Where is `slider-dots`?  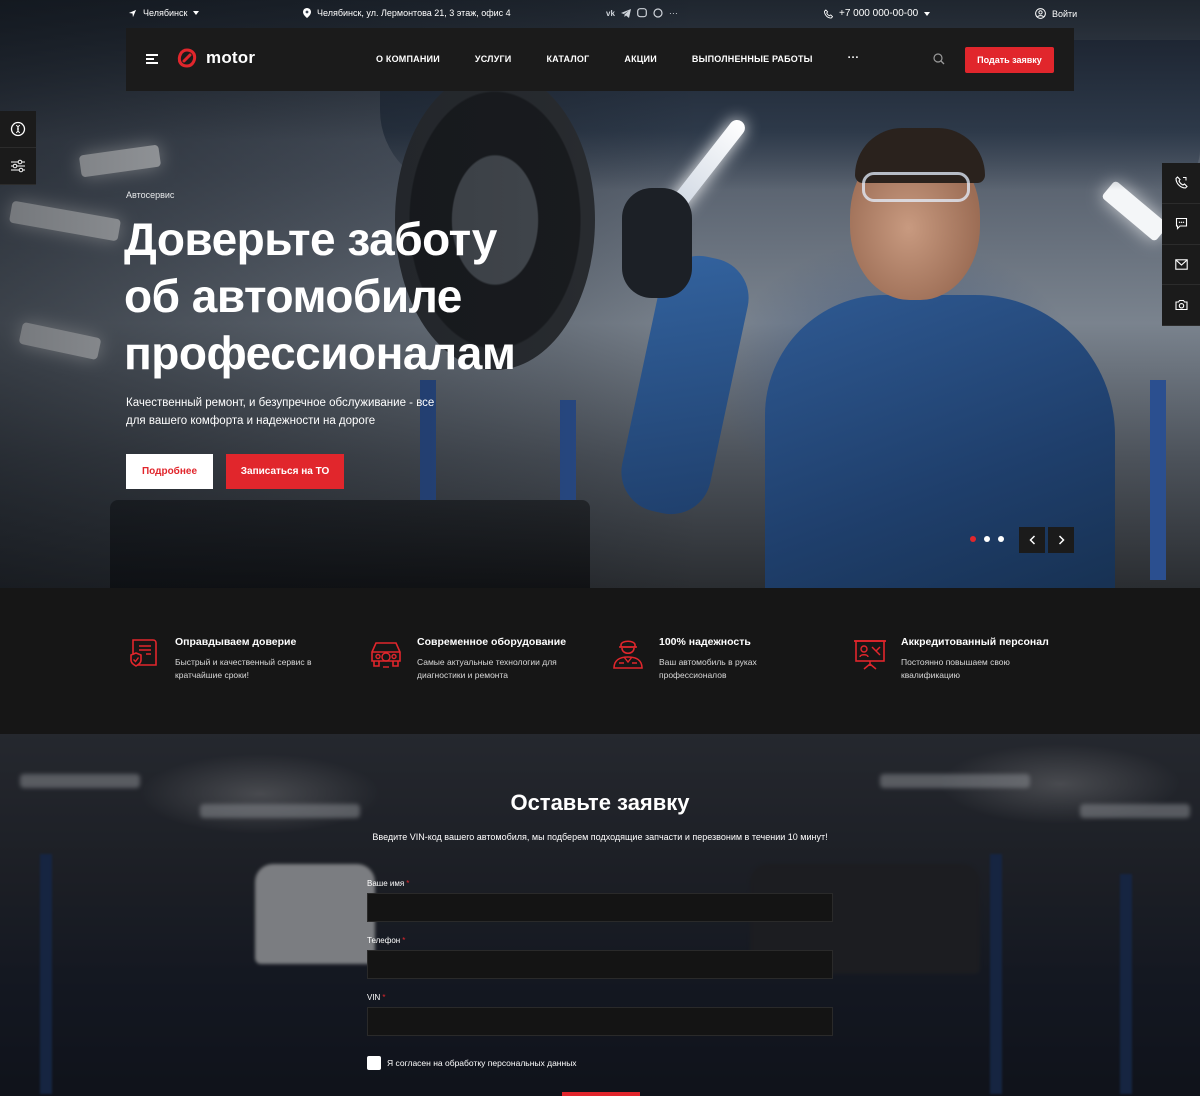 slider-dots is located at coordinates (987, 539).